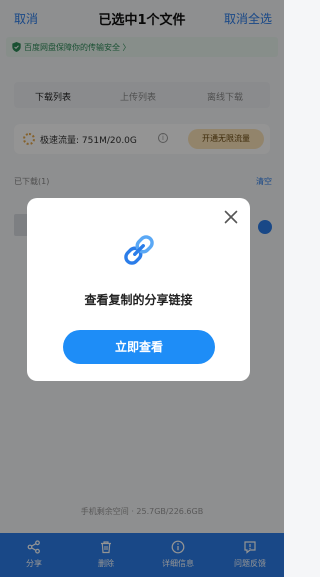 The height and width of the screenshot is (577, 320). Describe the element at coordinates (139, 347) in the screenshot. I see `view-now-button: 立即查看` at that location.